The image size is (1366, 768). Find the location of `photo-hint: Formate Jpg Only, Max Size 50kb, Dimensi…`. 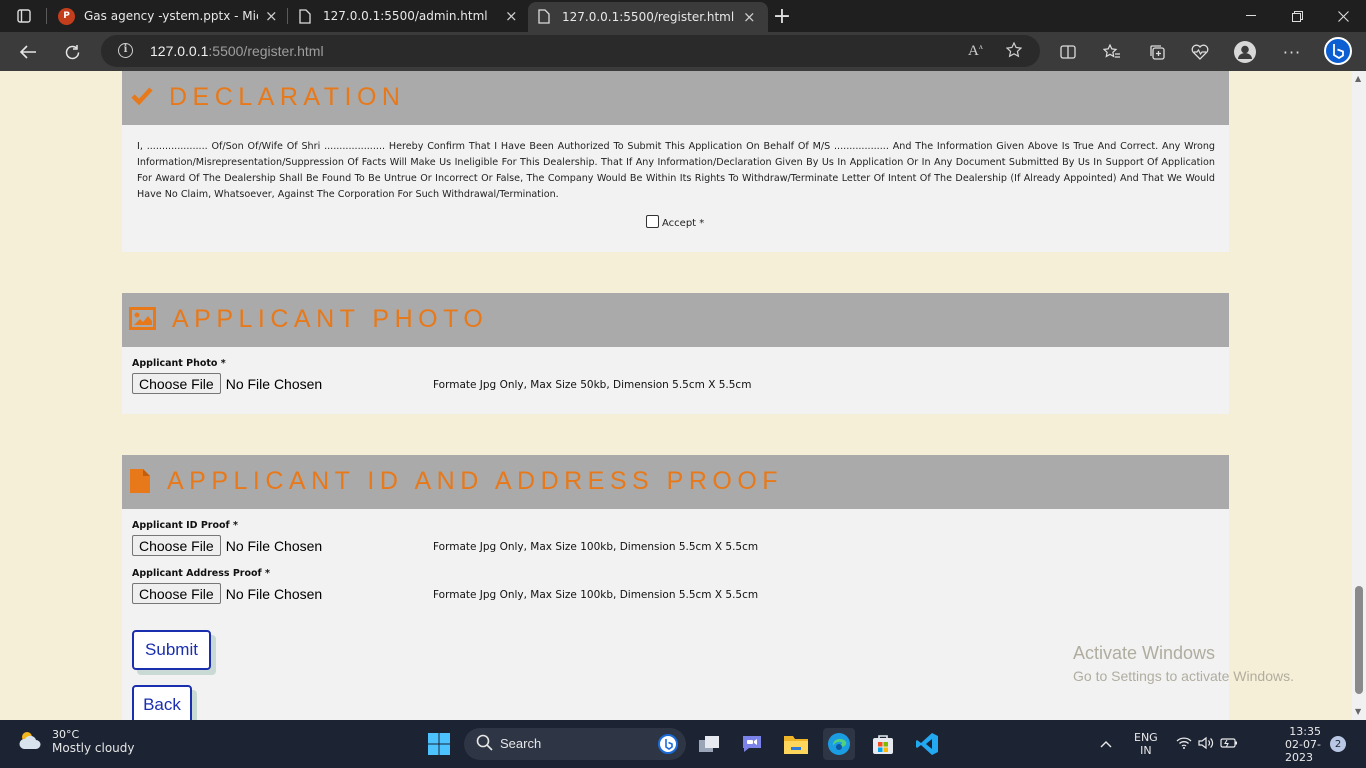

photo-hint: Formate Jpg Only, Max Size 50kb, Dimensi… is located at coordinates (592, 385).